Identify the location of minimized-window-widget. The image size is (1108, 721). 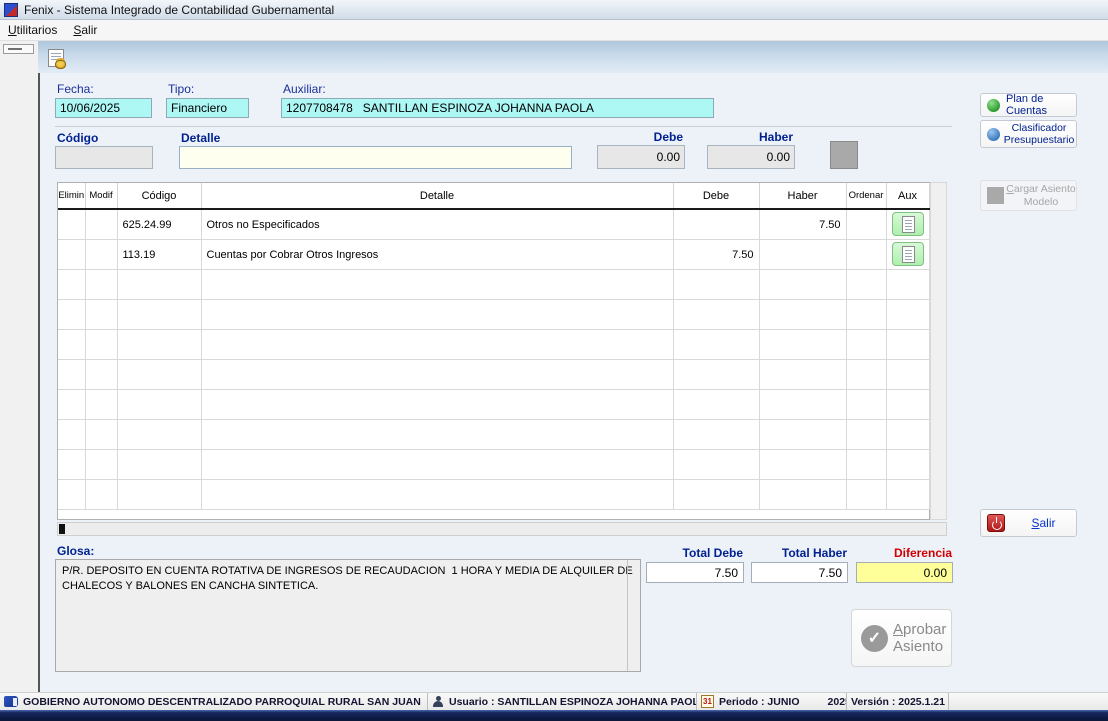
(18, 49).